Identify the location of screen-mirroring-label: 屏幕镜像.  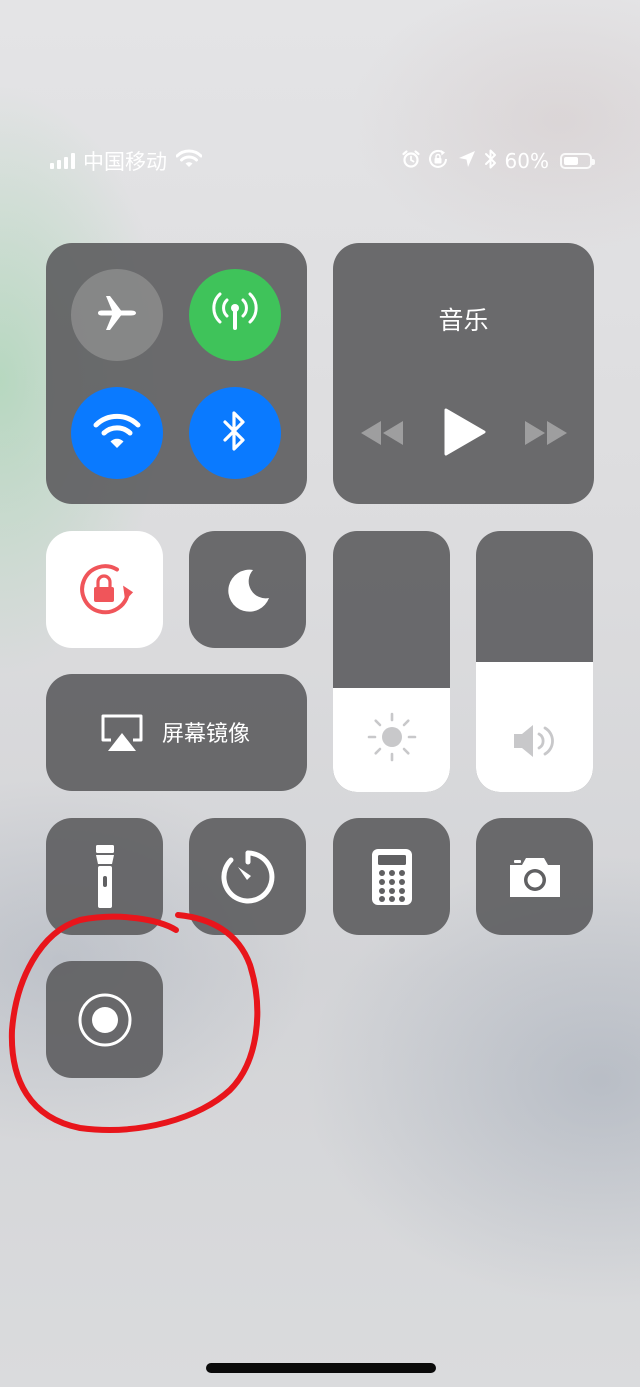
(206, 734).